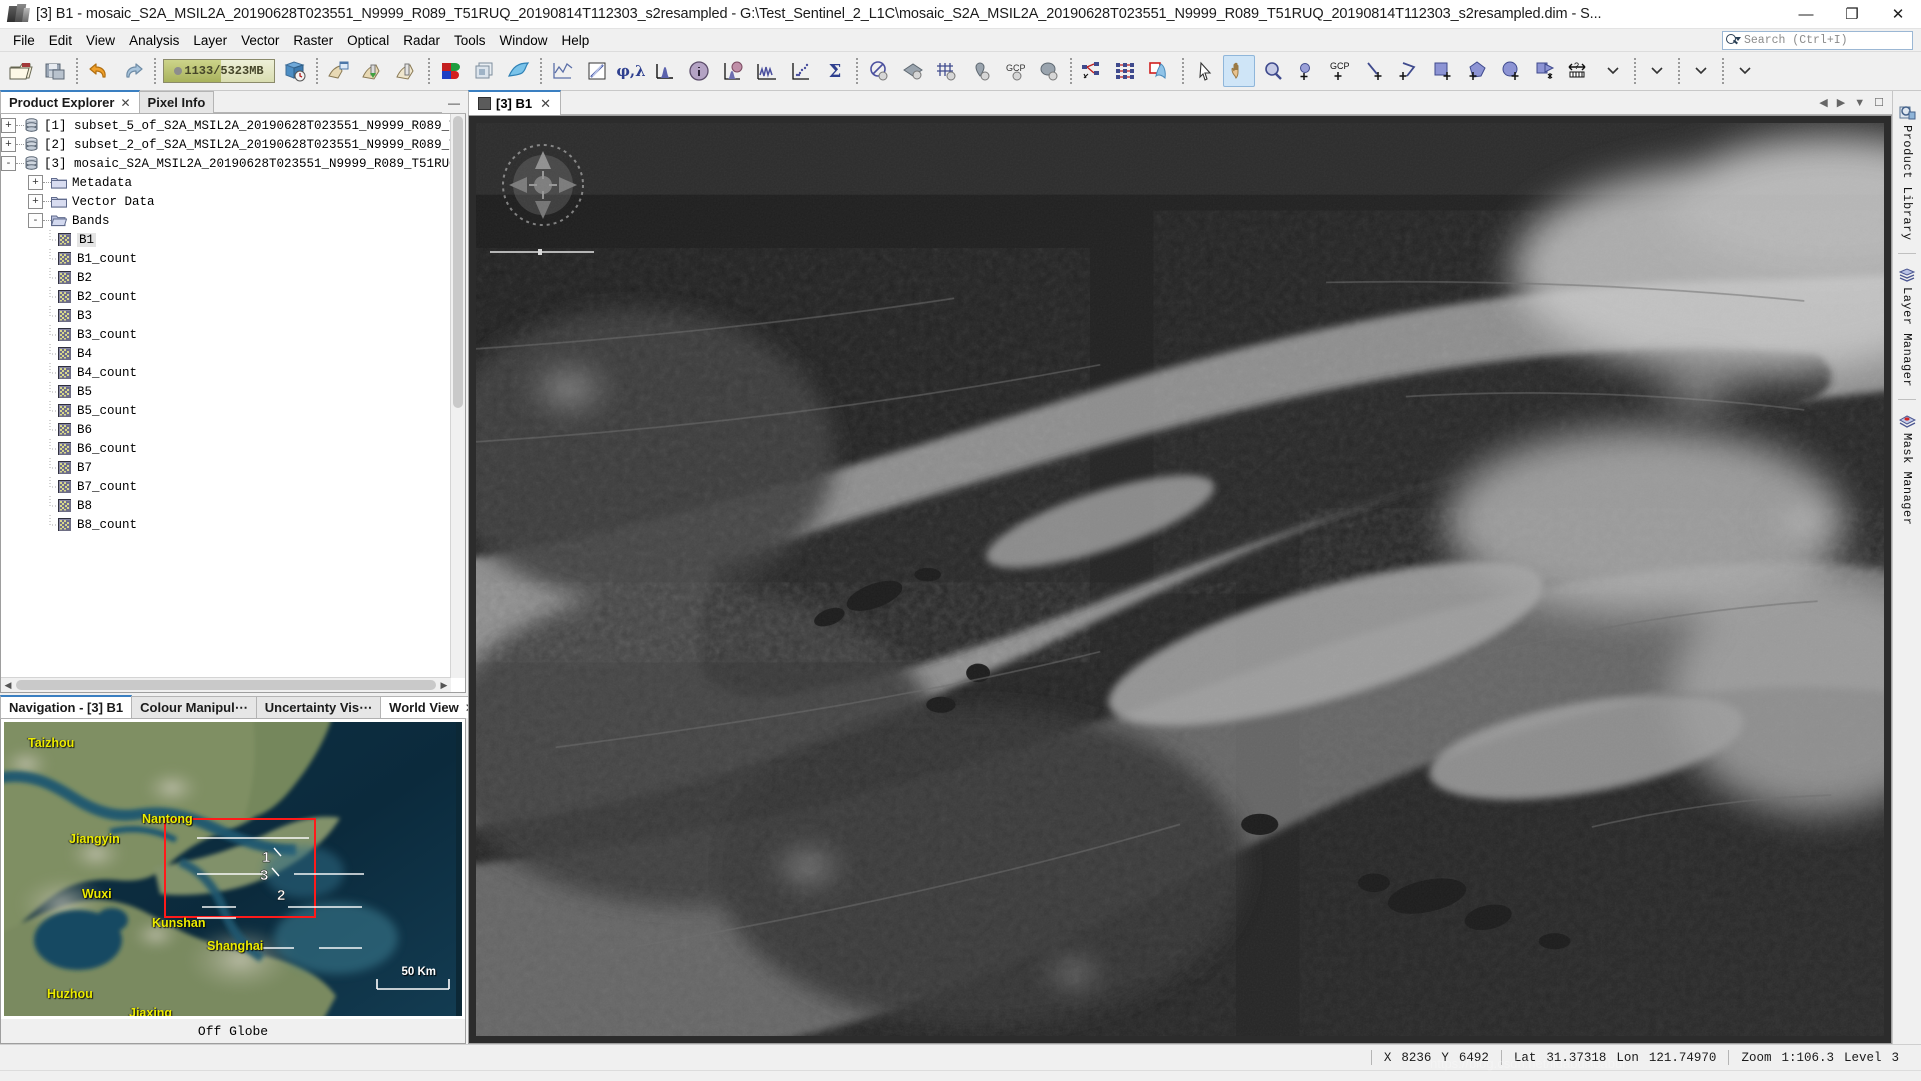  What do you see at coordinates (407, 71) in the screenshot?
I see `image-close-icon` at bounding box center [407, 71].